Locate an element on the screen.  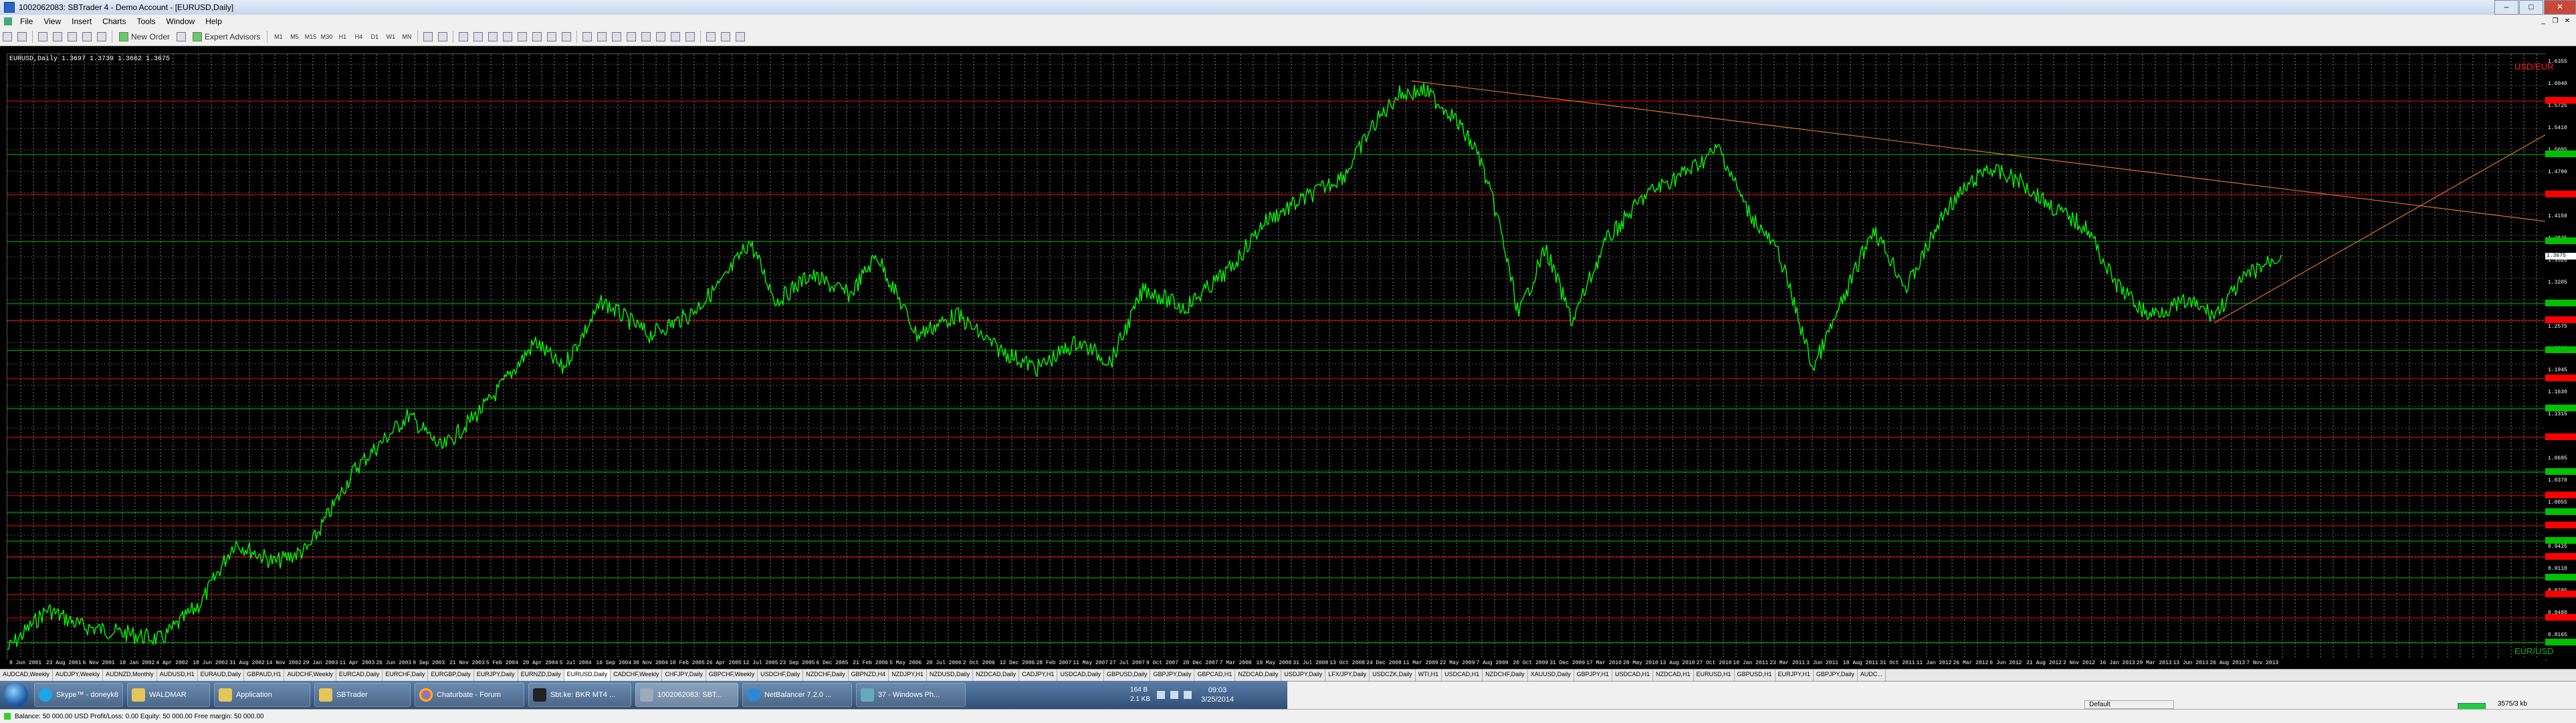
chart-tab: EURGBP,Daily is located at coordinates (451, 675).